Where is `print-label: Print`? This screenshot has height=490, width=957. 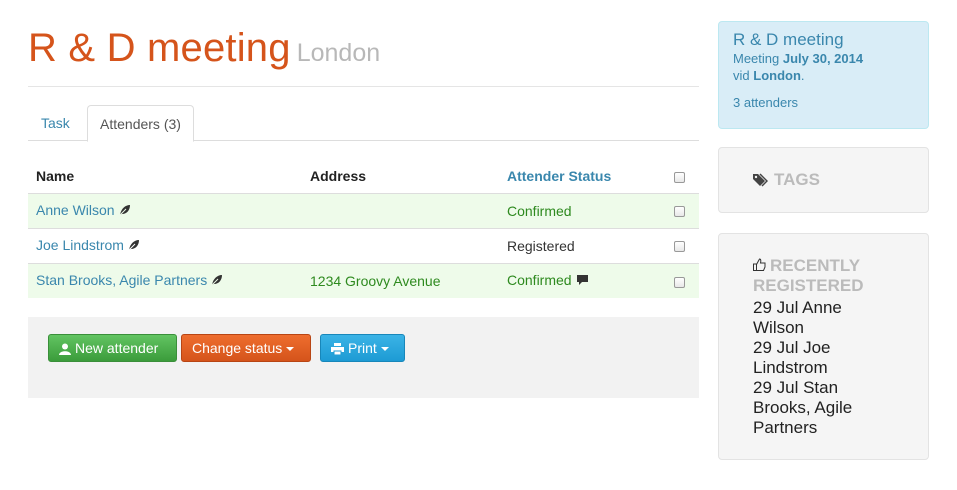
print-label: Print is located at coordinates (362, 348).